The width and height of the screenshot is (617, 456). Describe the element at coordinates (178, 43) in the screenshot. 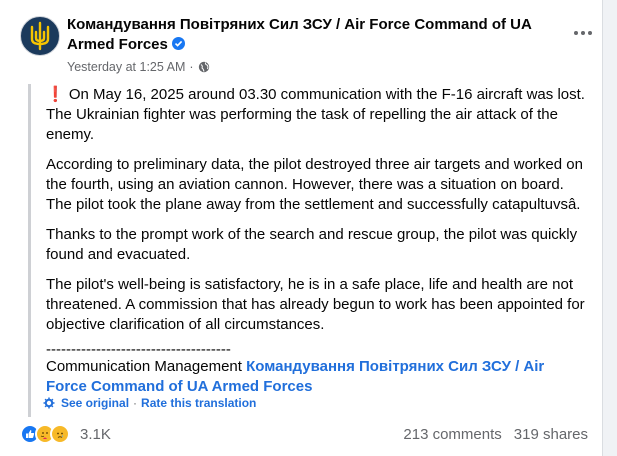

I see `verified-badge-icon` at that location.